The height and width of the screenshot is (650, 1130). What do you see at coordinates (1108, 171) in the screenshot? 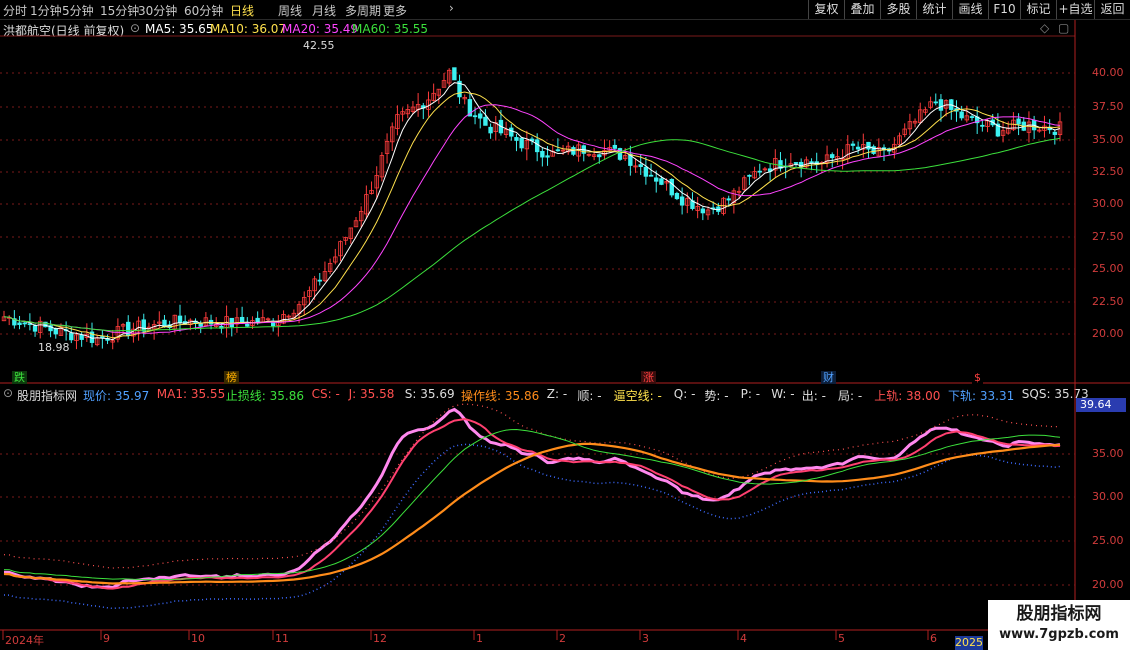
I see `y-tick-3: 32.50` at bounding box center [1108, 171].